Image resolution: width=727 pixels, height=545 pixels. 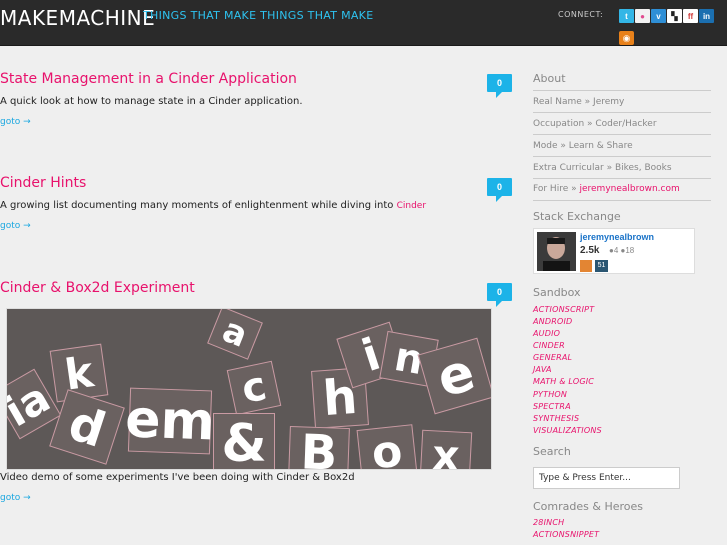 I want to click on vimeo-icon: v, so click(x=658, y=16).